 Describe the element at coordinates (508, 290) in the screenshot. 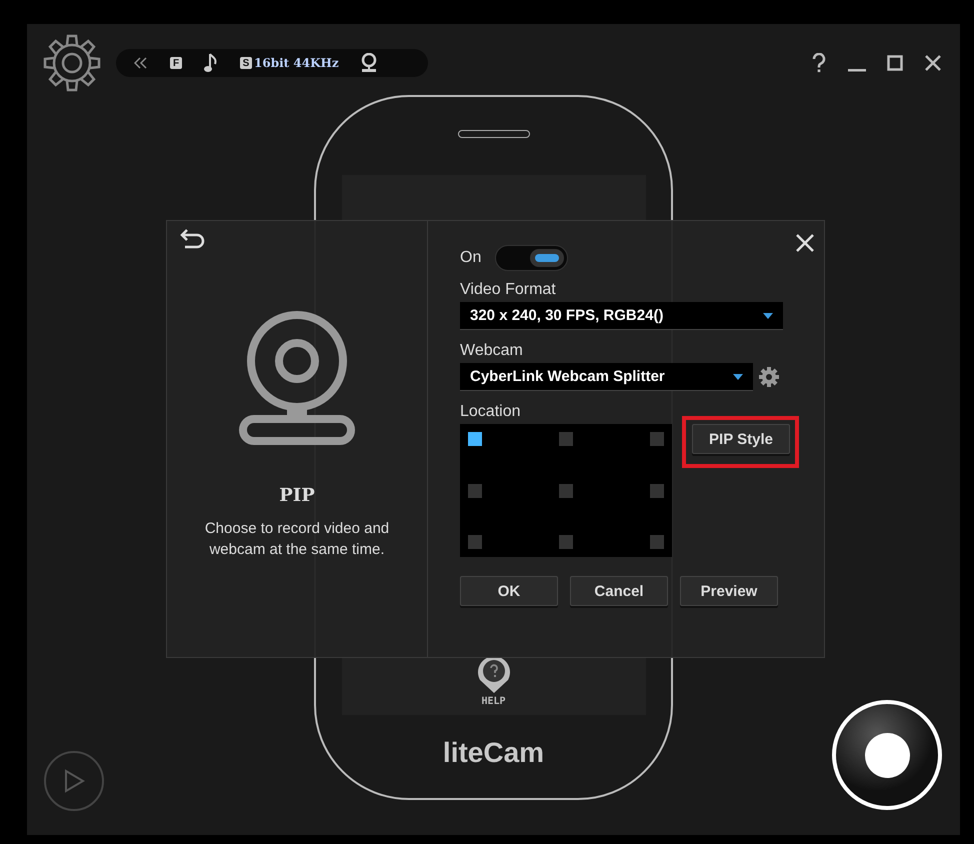

I see `field-label: Video Format` at that location.